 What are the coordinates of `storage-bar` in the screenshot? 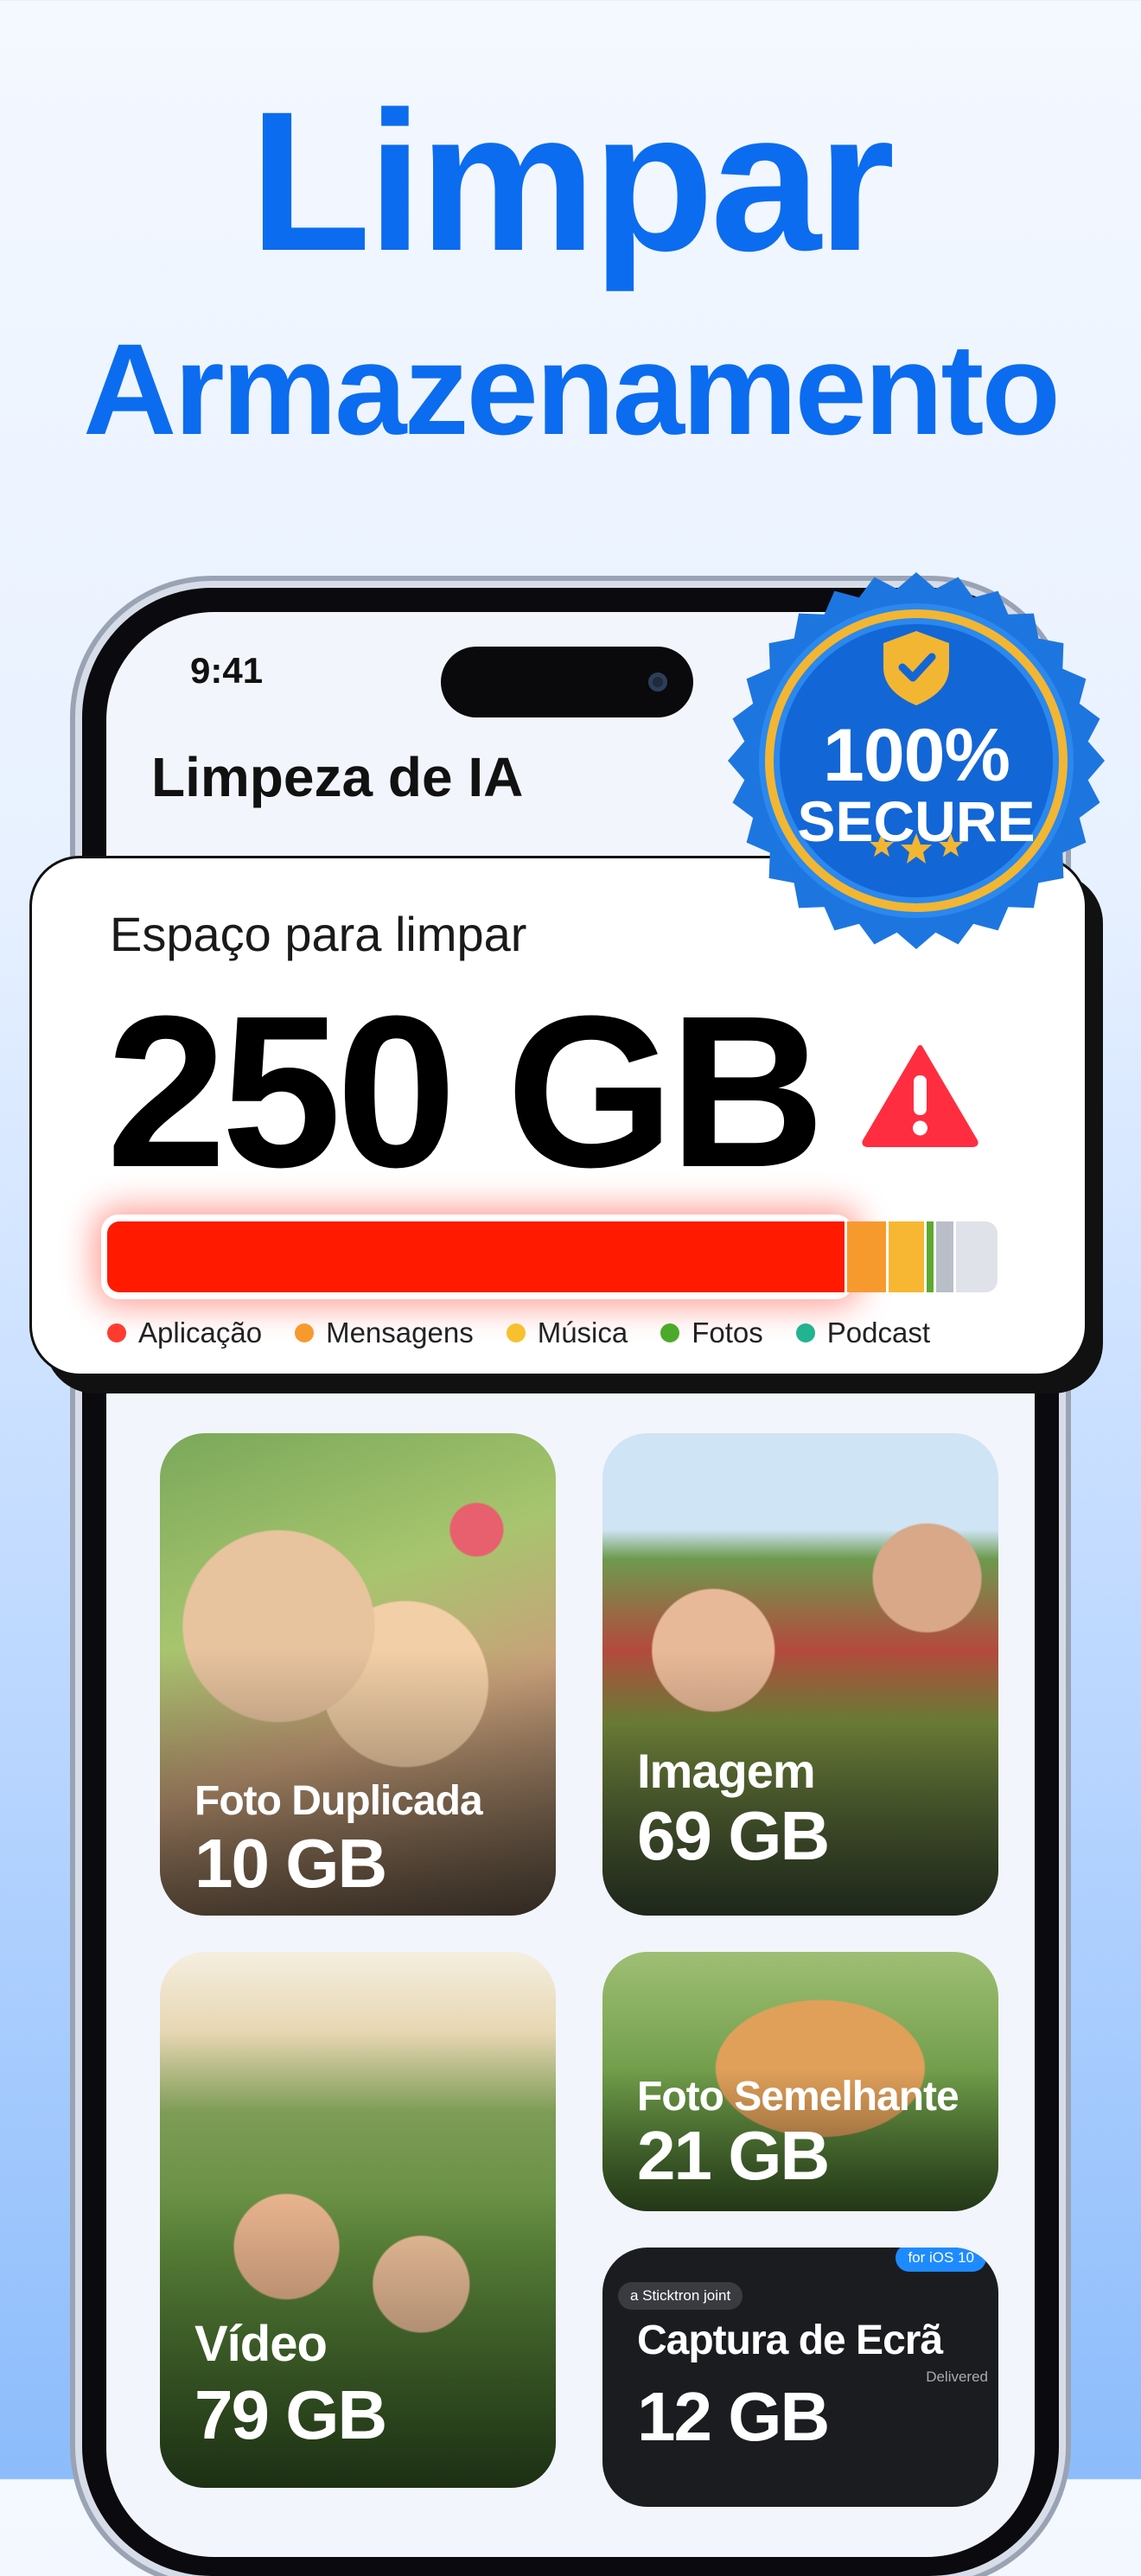 It's located at (552, 1256).